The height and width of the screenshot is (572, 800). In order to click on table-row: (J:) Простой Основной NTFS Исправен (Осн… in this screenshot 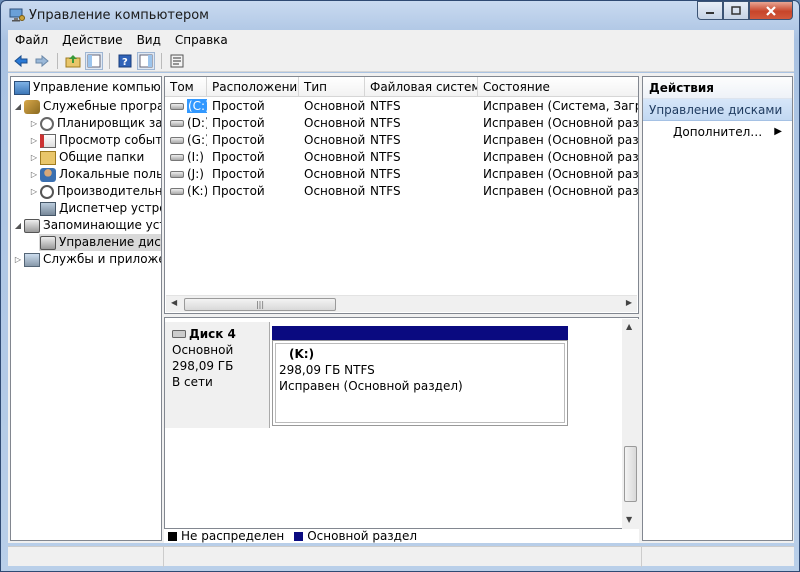, I will do `click(401, 174)`.